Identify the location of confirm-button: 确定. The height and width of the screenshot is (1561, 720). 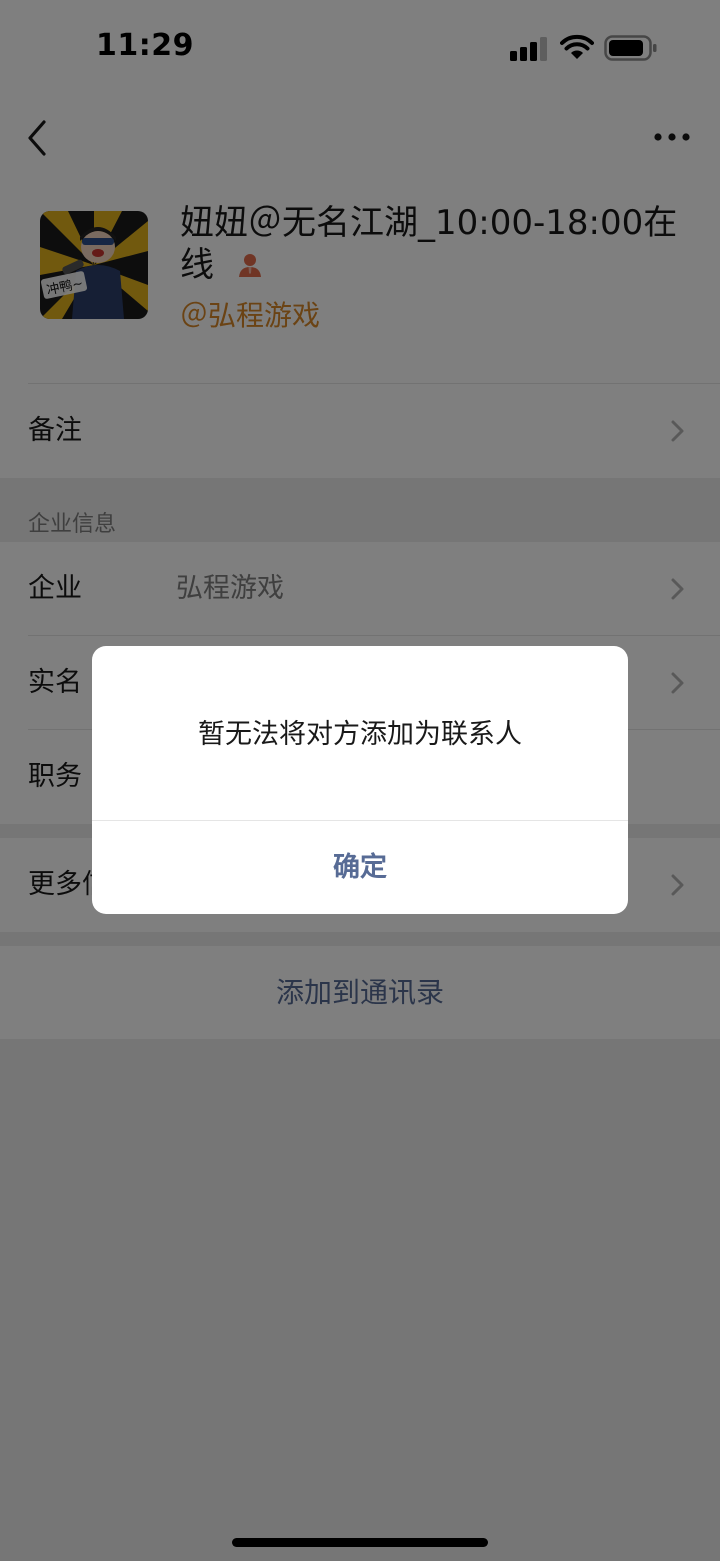
(360, 867).